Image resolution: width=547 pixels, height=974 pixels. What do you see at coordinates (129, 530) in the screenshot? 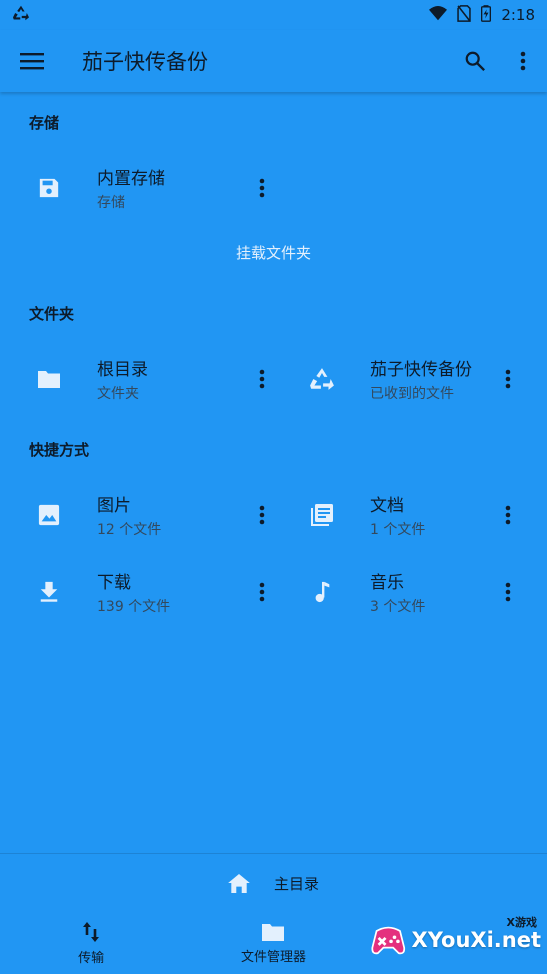
I see `item-subtitle: 12 个文件` at bounding box center [129, 530].